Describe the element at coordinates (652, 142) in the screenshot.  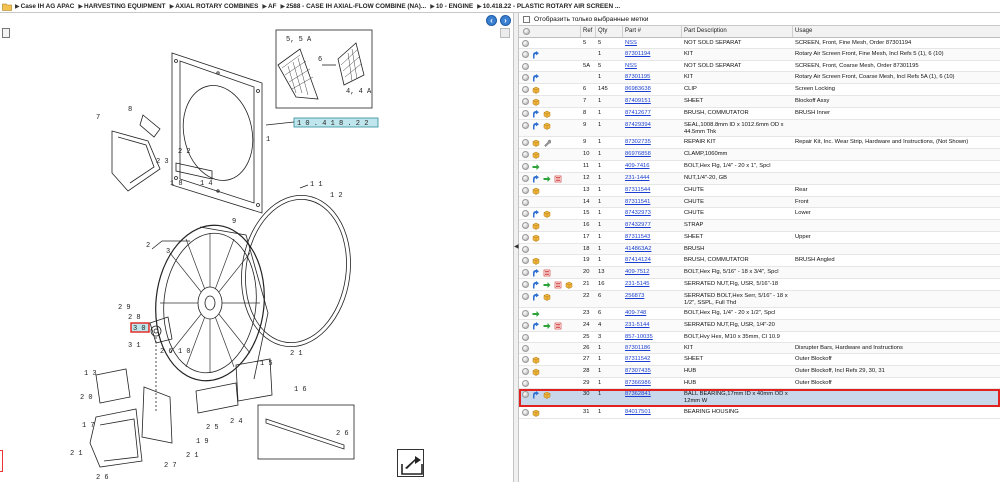
I see `part-number-cell: 87302735` at that location.